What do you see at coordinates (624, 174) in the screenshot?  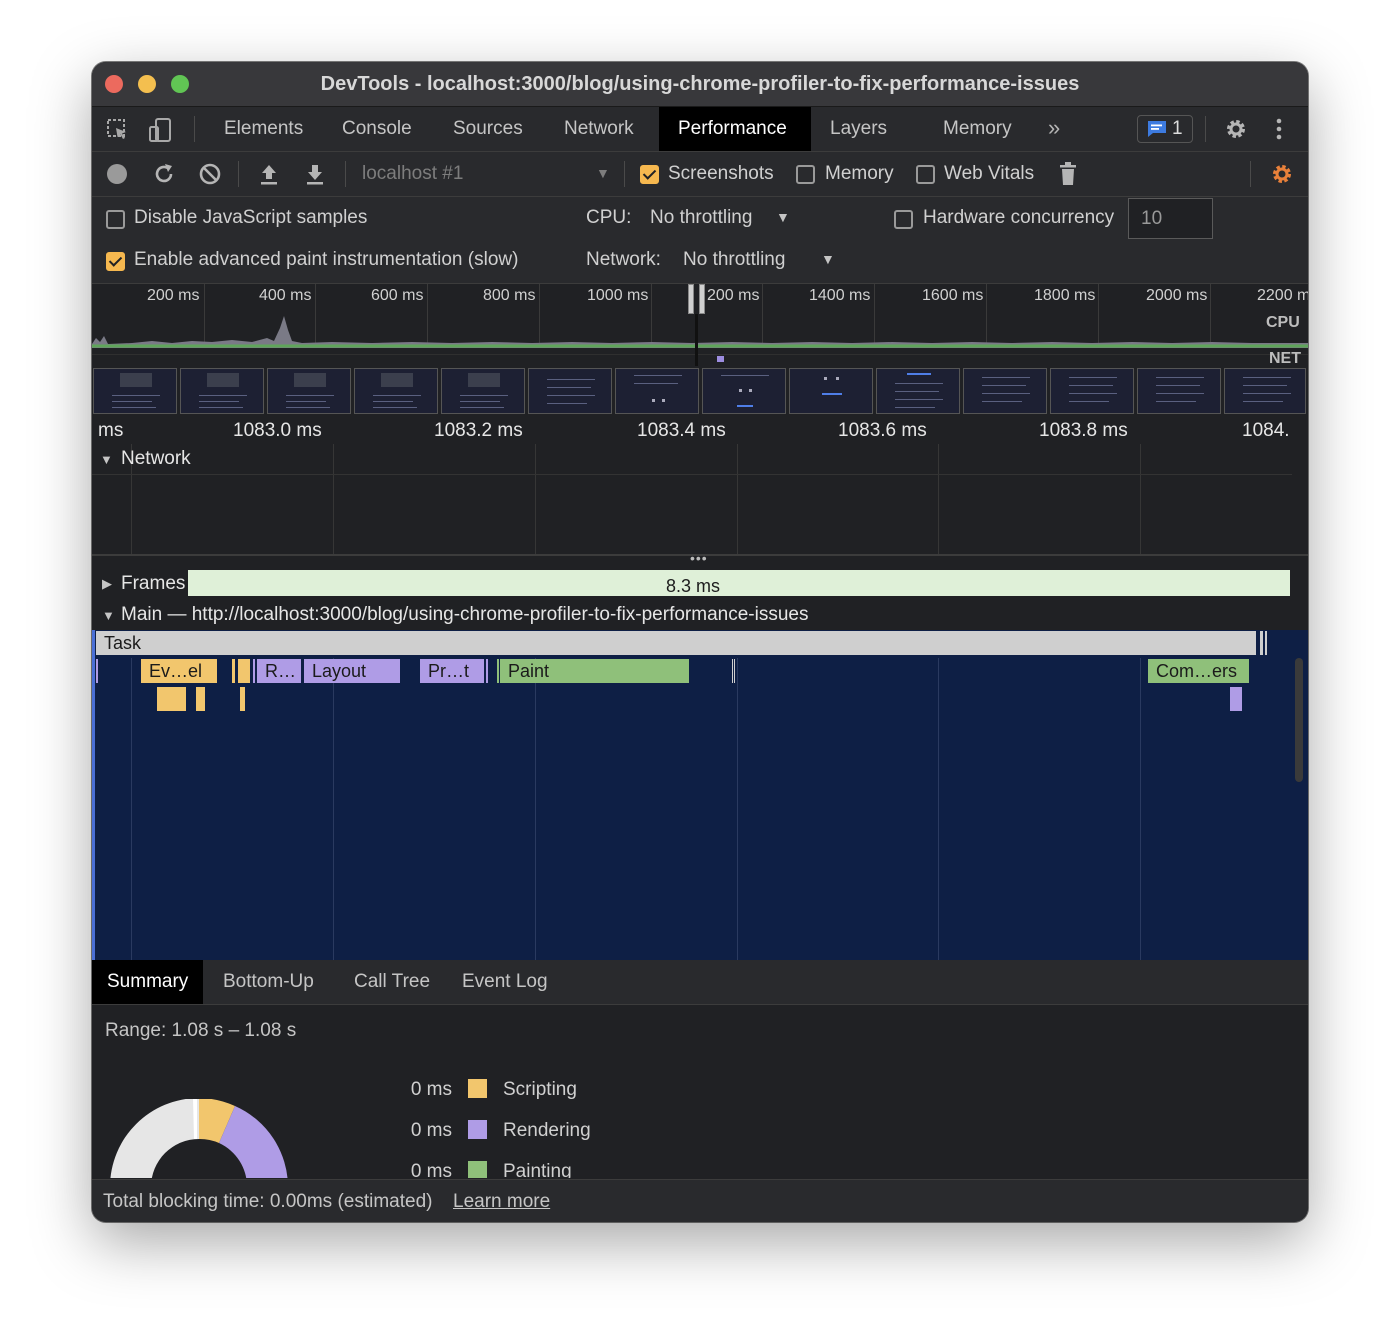 I see `toolbar-separator` at bounding box center [624, 174].